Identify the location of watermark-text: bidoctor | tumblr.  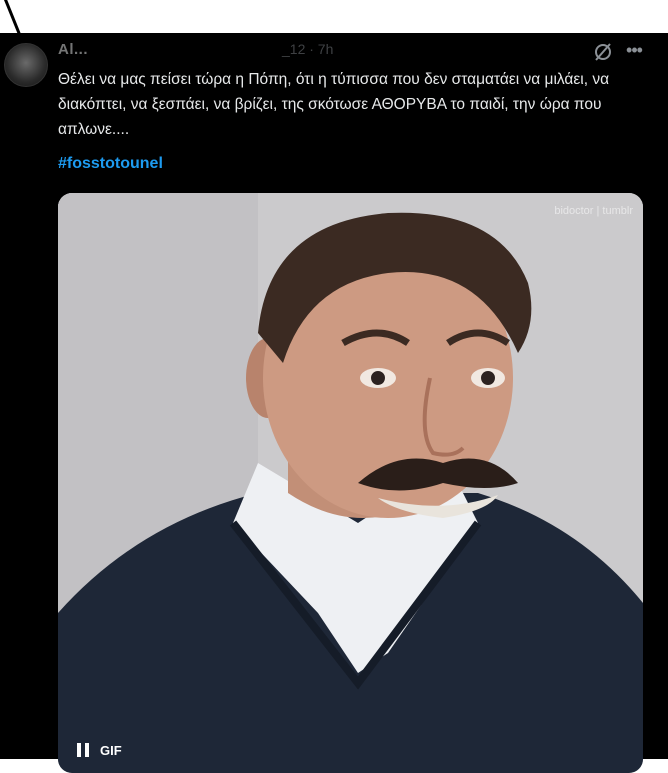
(593, 211).